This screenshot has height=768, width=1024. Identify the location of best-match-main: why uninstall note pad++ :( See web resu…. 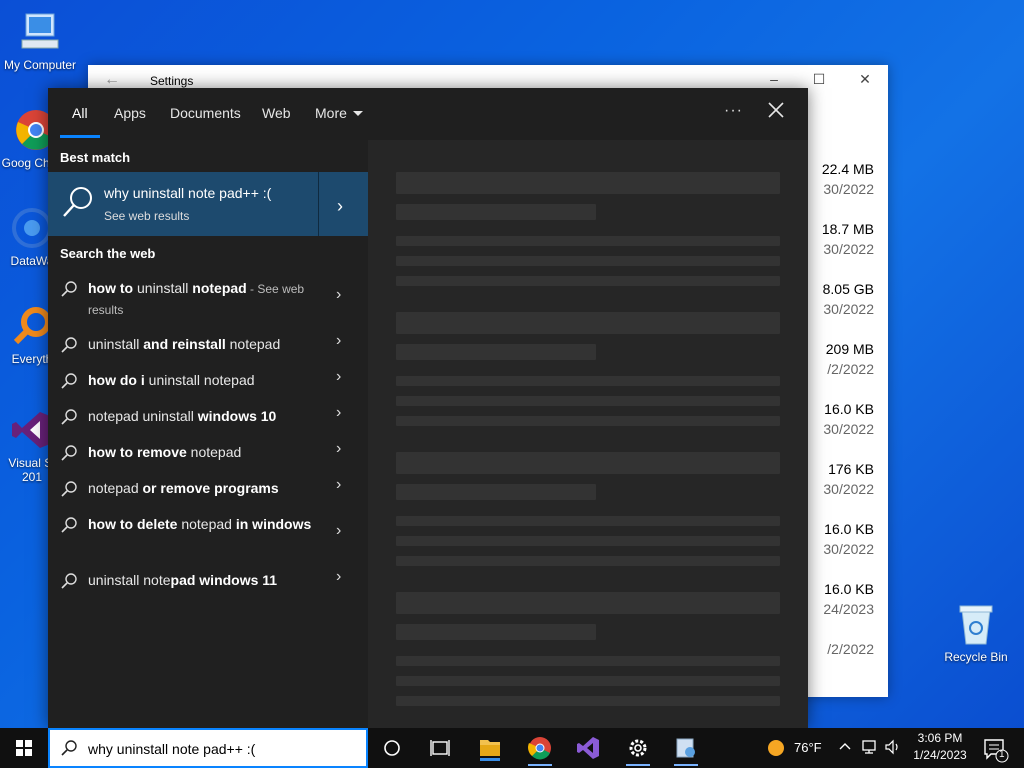
(183, 204).